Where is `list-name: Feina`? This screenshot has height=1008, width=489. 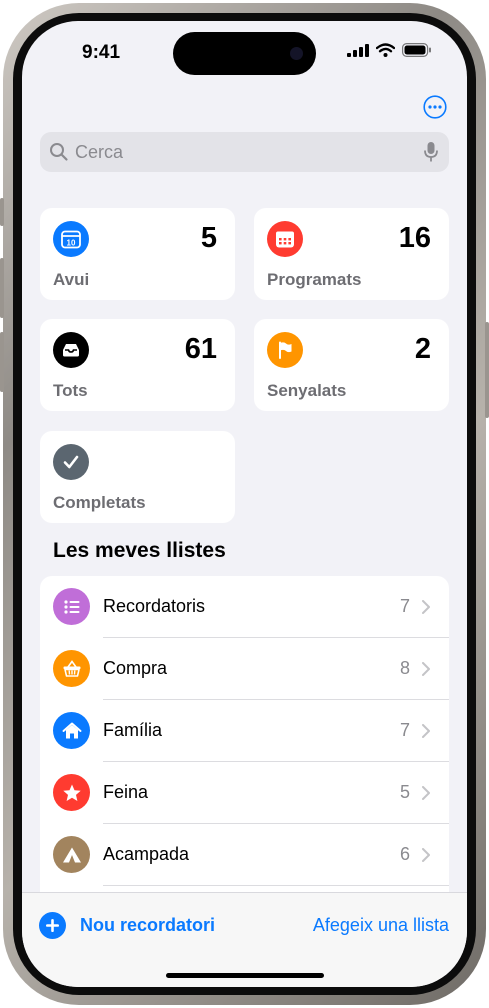
list-name: Feina is located at coordinates (126, 792).